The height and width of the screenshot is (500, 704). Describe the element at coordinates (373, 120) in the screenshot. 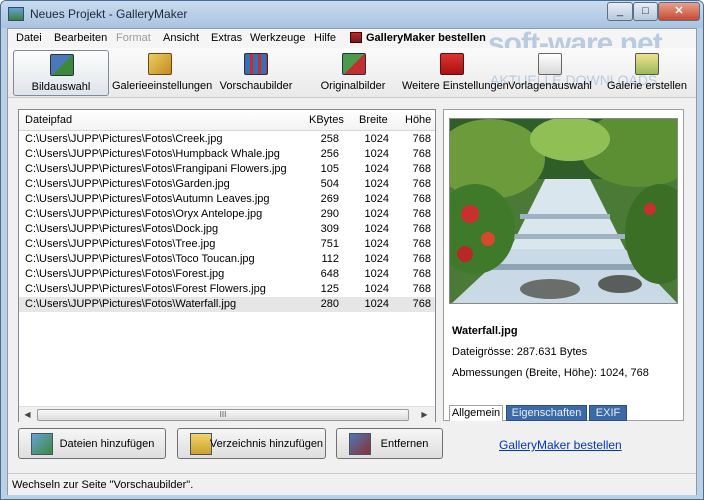

I see `column-header-width: Breite` at that location.